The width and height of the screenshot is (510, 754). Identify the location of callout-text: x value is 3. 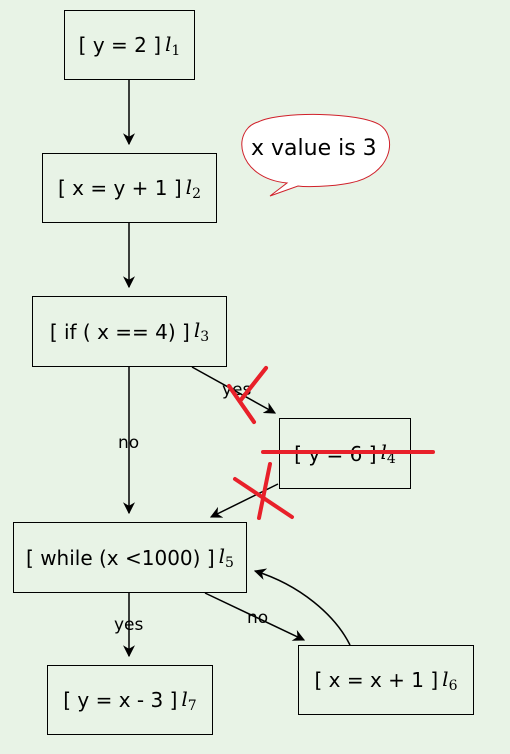
(314, 148).